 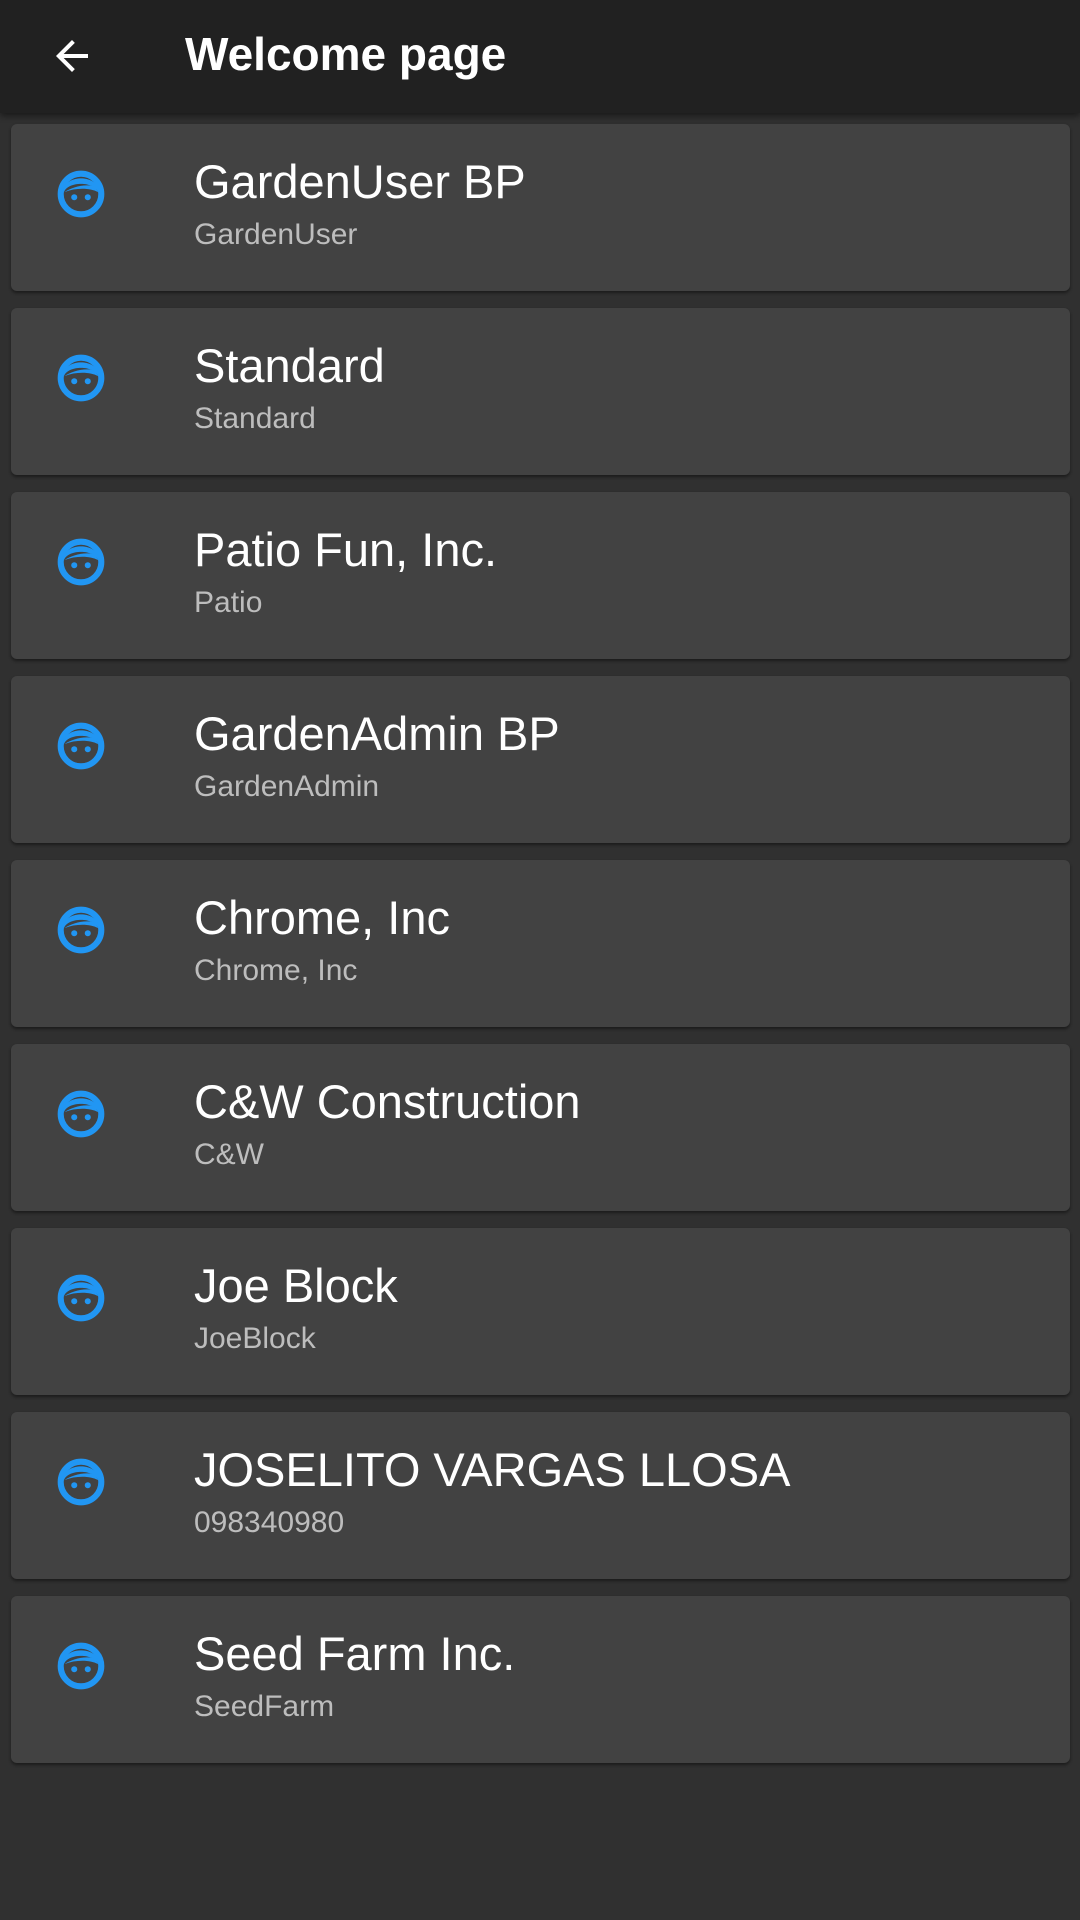 What do you see at coordinates (322, 917) in the screenshot?
I see `account-name: Chrome, Inc` at bounding box center [322, 917].